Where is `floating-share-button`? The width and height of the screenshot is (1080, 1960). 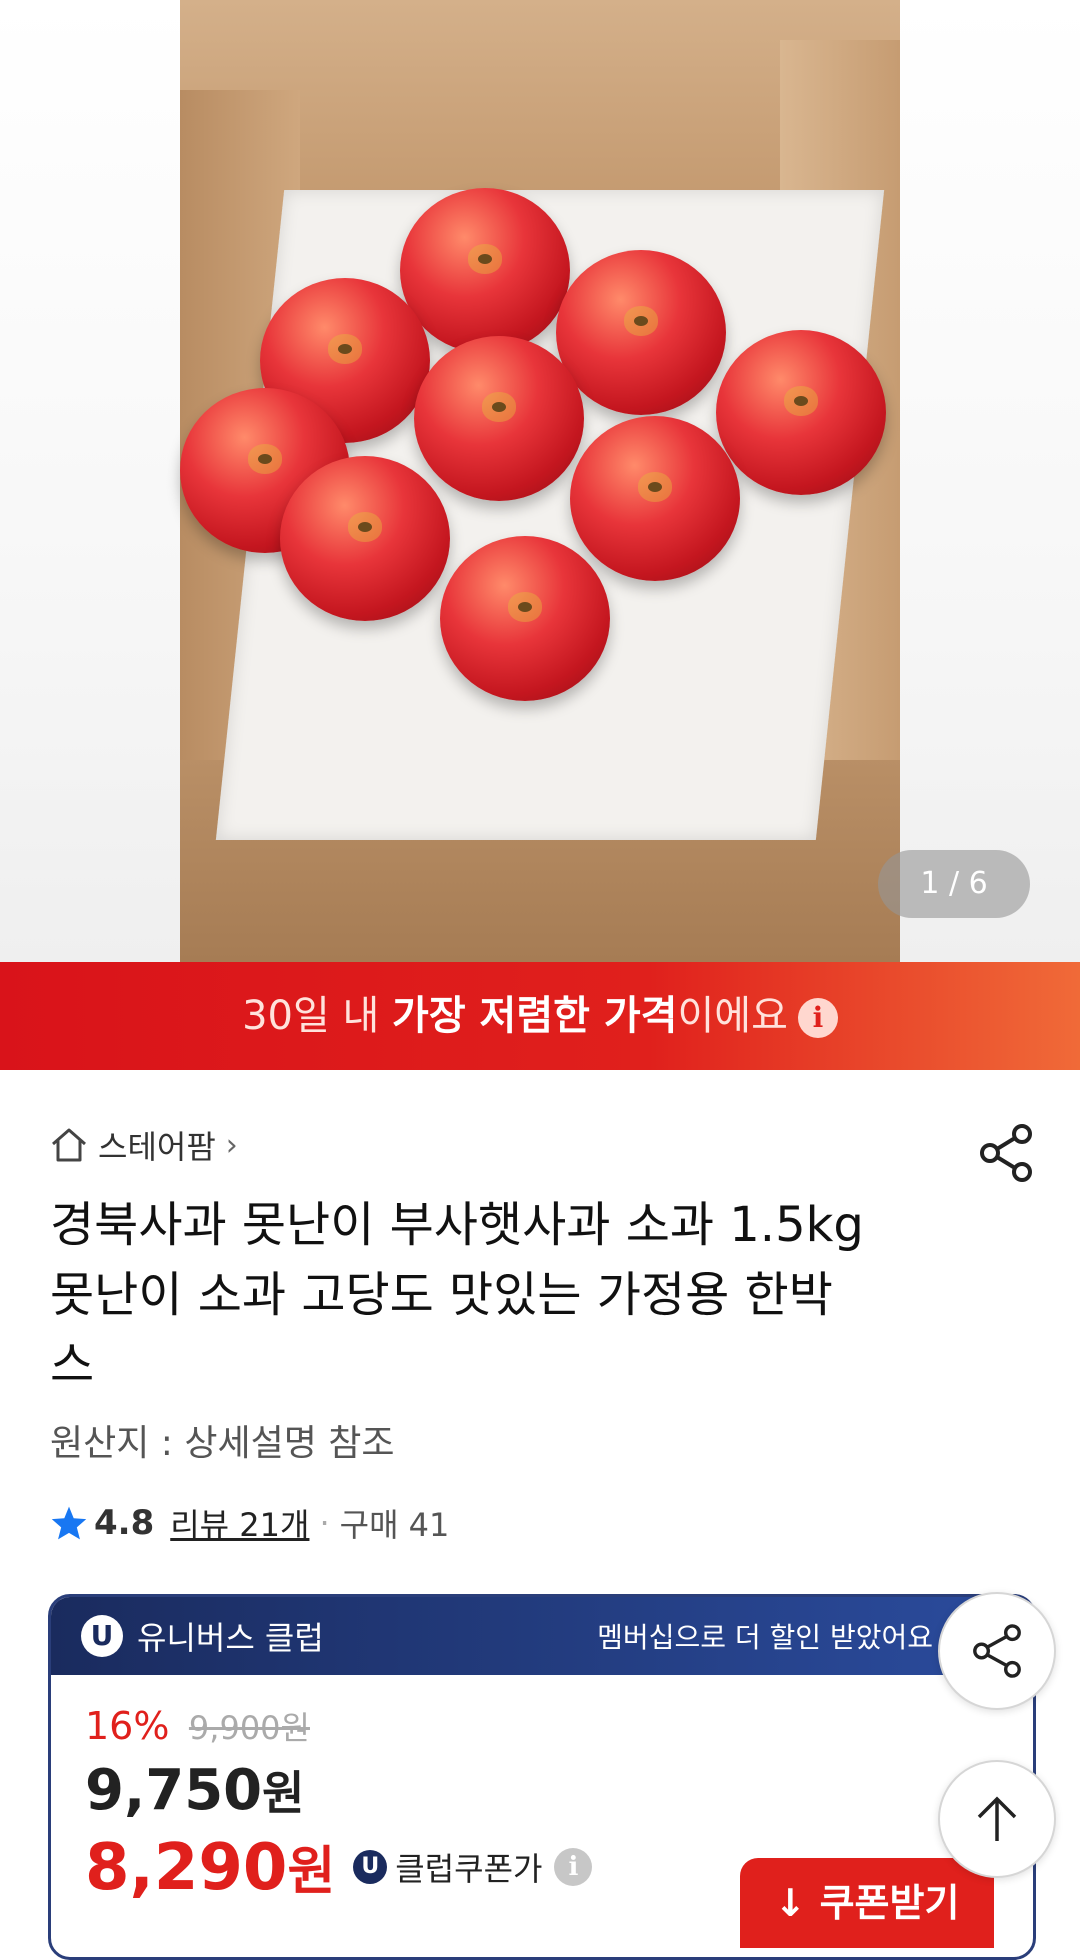
floating-share-button is located at coordinates (997, 1651).